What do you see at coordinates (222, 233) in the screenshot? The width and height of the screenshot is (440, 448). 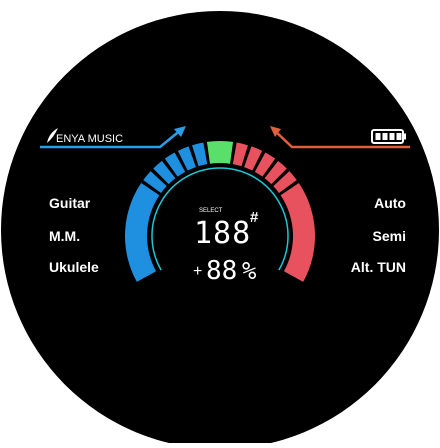 I see `note-display: 188` at bounding box center [222, 233].